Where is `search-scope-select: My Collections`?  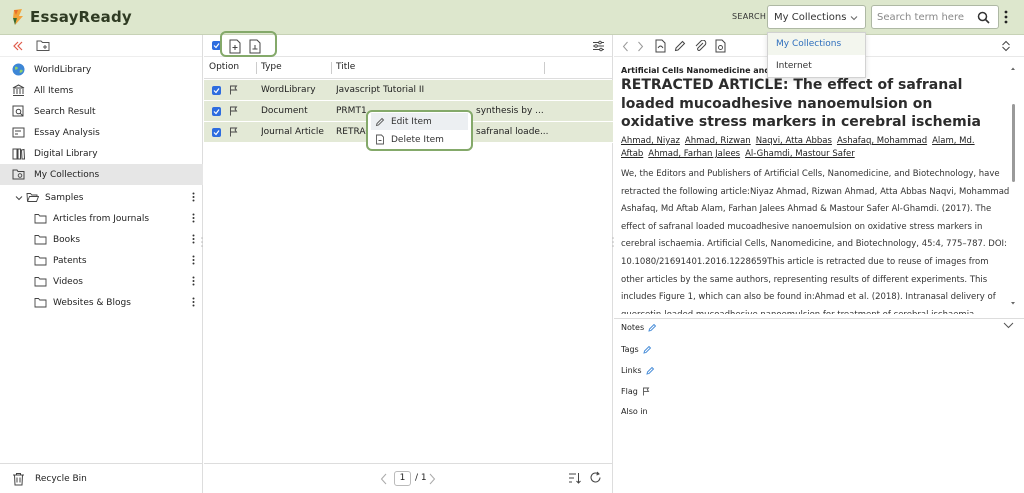
search-scope-select: My Collections is located at coordinates (816, 17).